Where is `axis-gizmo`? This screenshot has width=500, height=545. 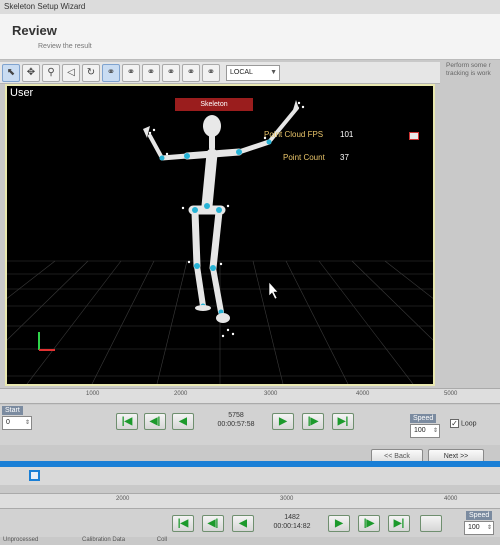
axis-gizmo is located at coordinates (46, 341).